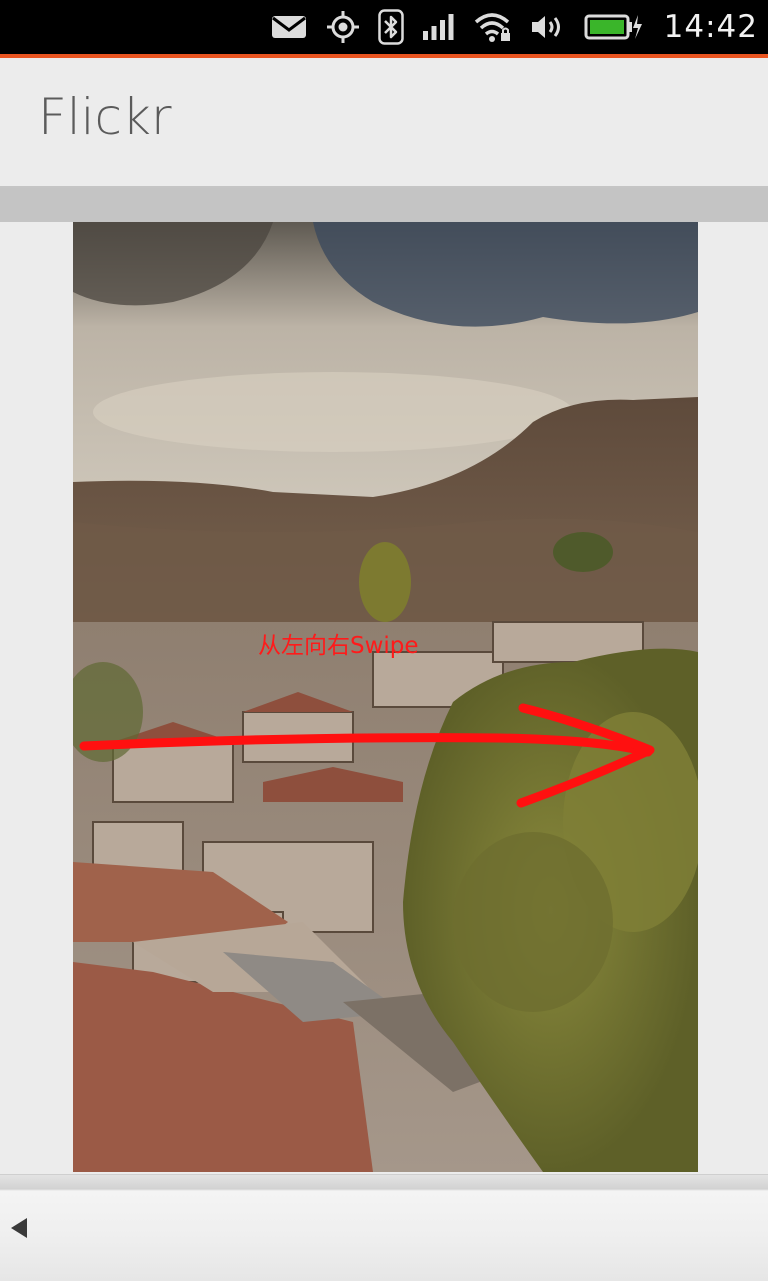 This screenshot has width=768, height=1281. Describe the element at coordinates (343, 27) in the screenshot. I see `location-icon` at that location.